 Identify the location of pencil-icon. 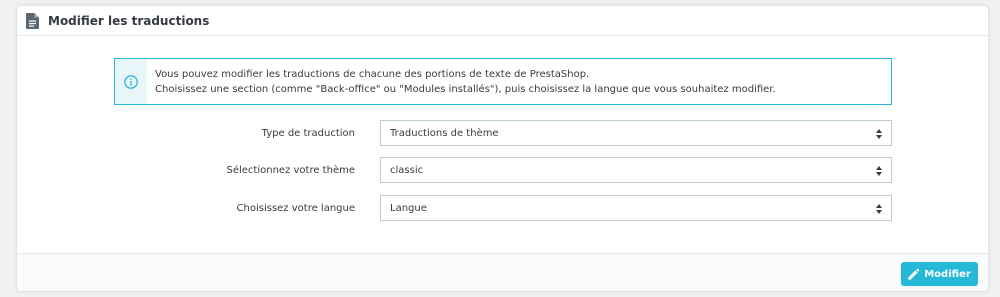
(914, 274).